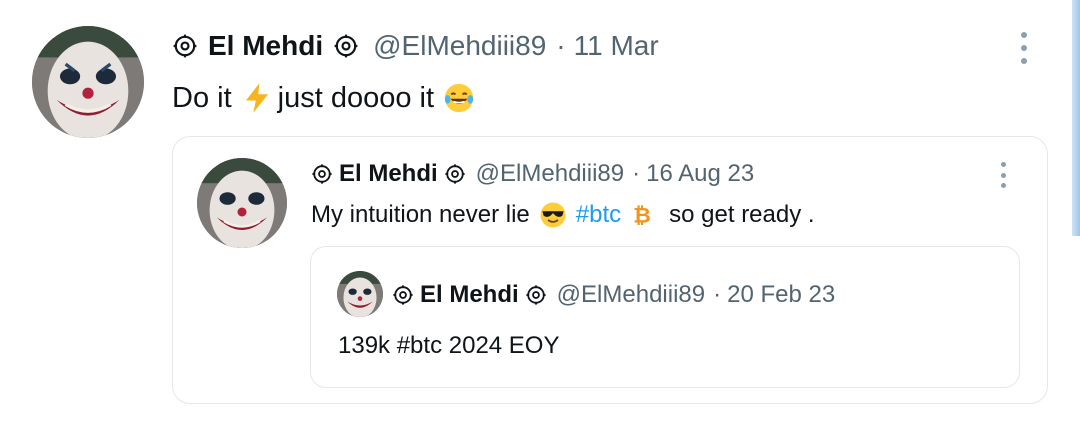 The height and width of the screenshot is (426, 1080). Describe the element at coordinates (553, 215) in the screenshot. I see `sunglasses-emoji` at that location.